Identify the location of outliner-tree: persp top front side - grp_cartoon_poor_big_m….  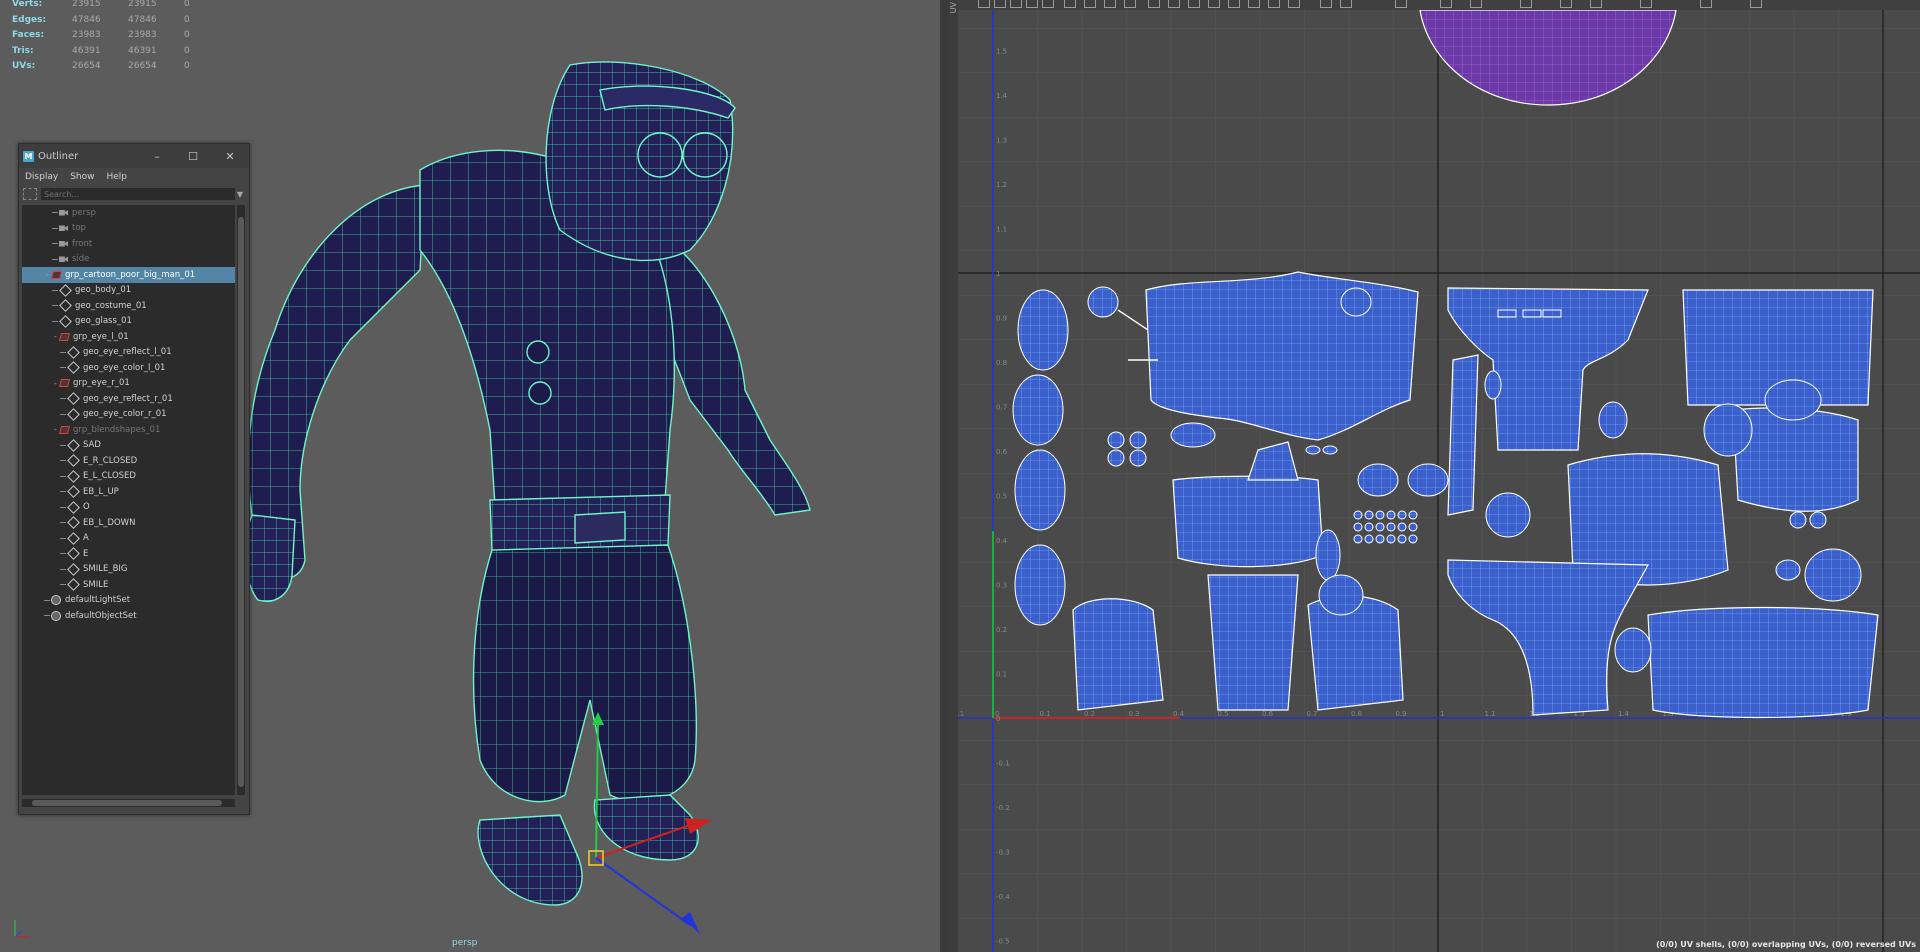
(128, 500).